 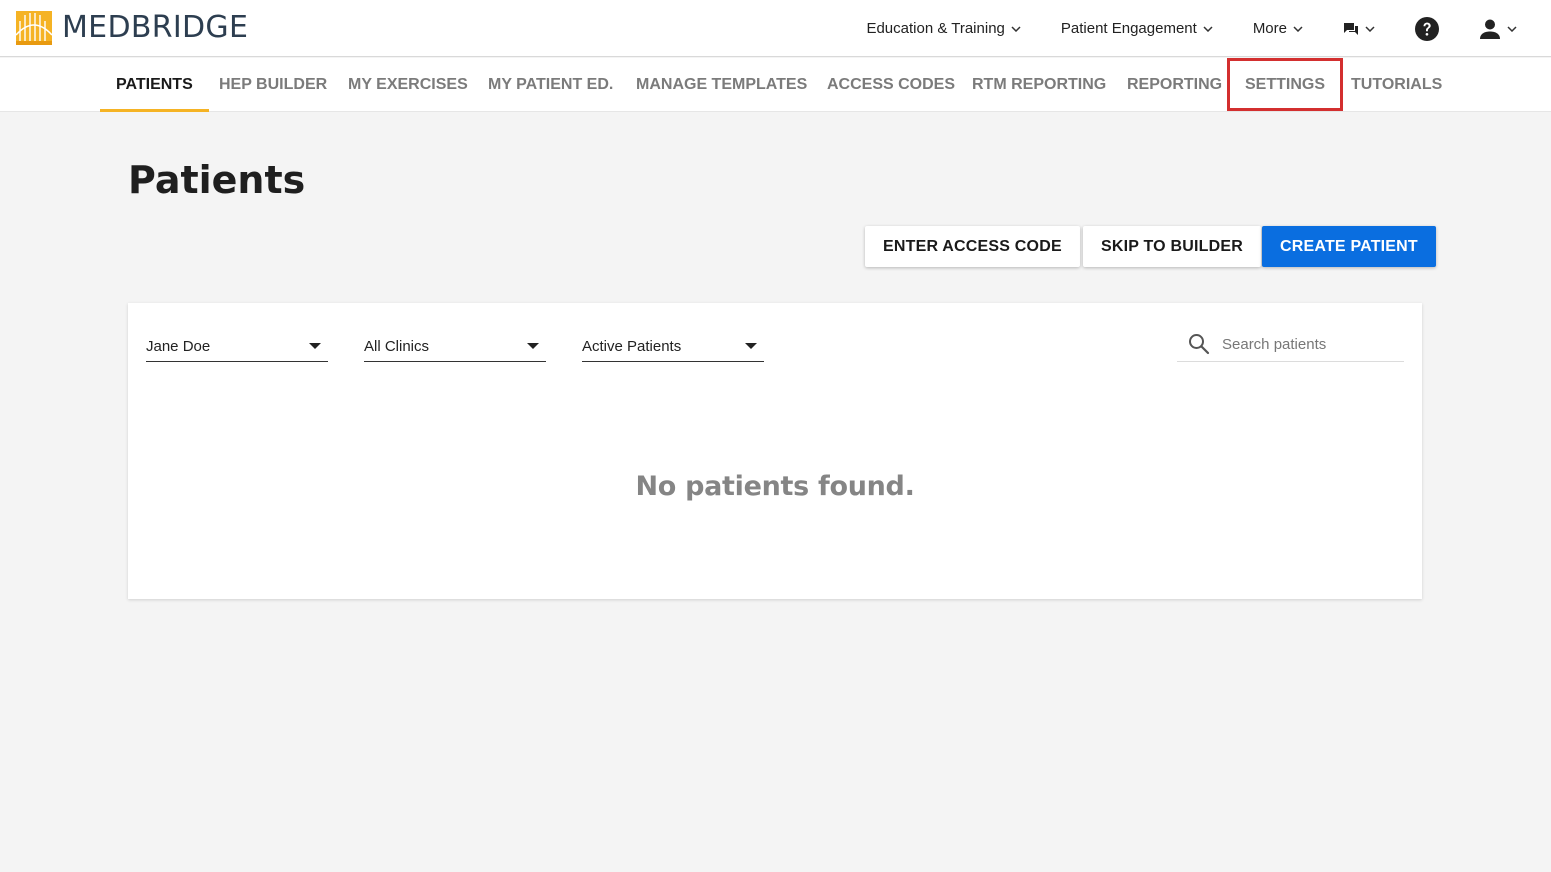 What do you see at coordinates (775, 486) in the screenshot?
I see `empty-state-message: No patients found.` at bounding box center [775, 486].